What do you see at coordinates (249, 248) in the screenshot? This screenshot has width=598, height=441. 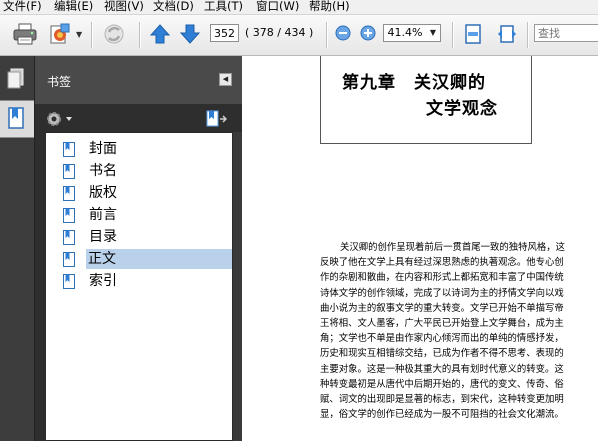 I see `panel-splitter` at bounding box center [249, 248].